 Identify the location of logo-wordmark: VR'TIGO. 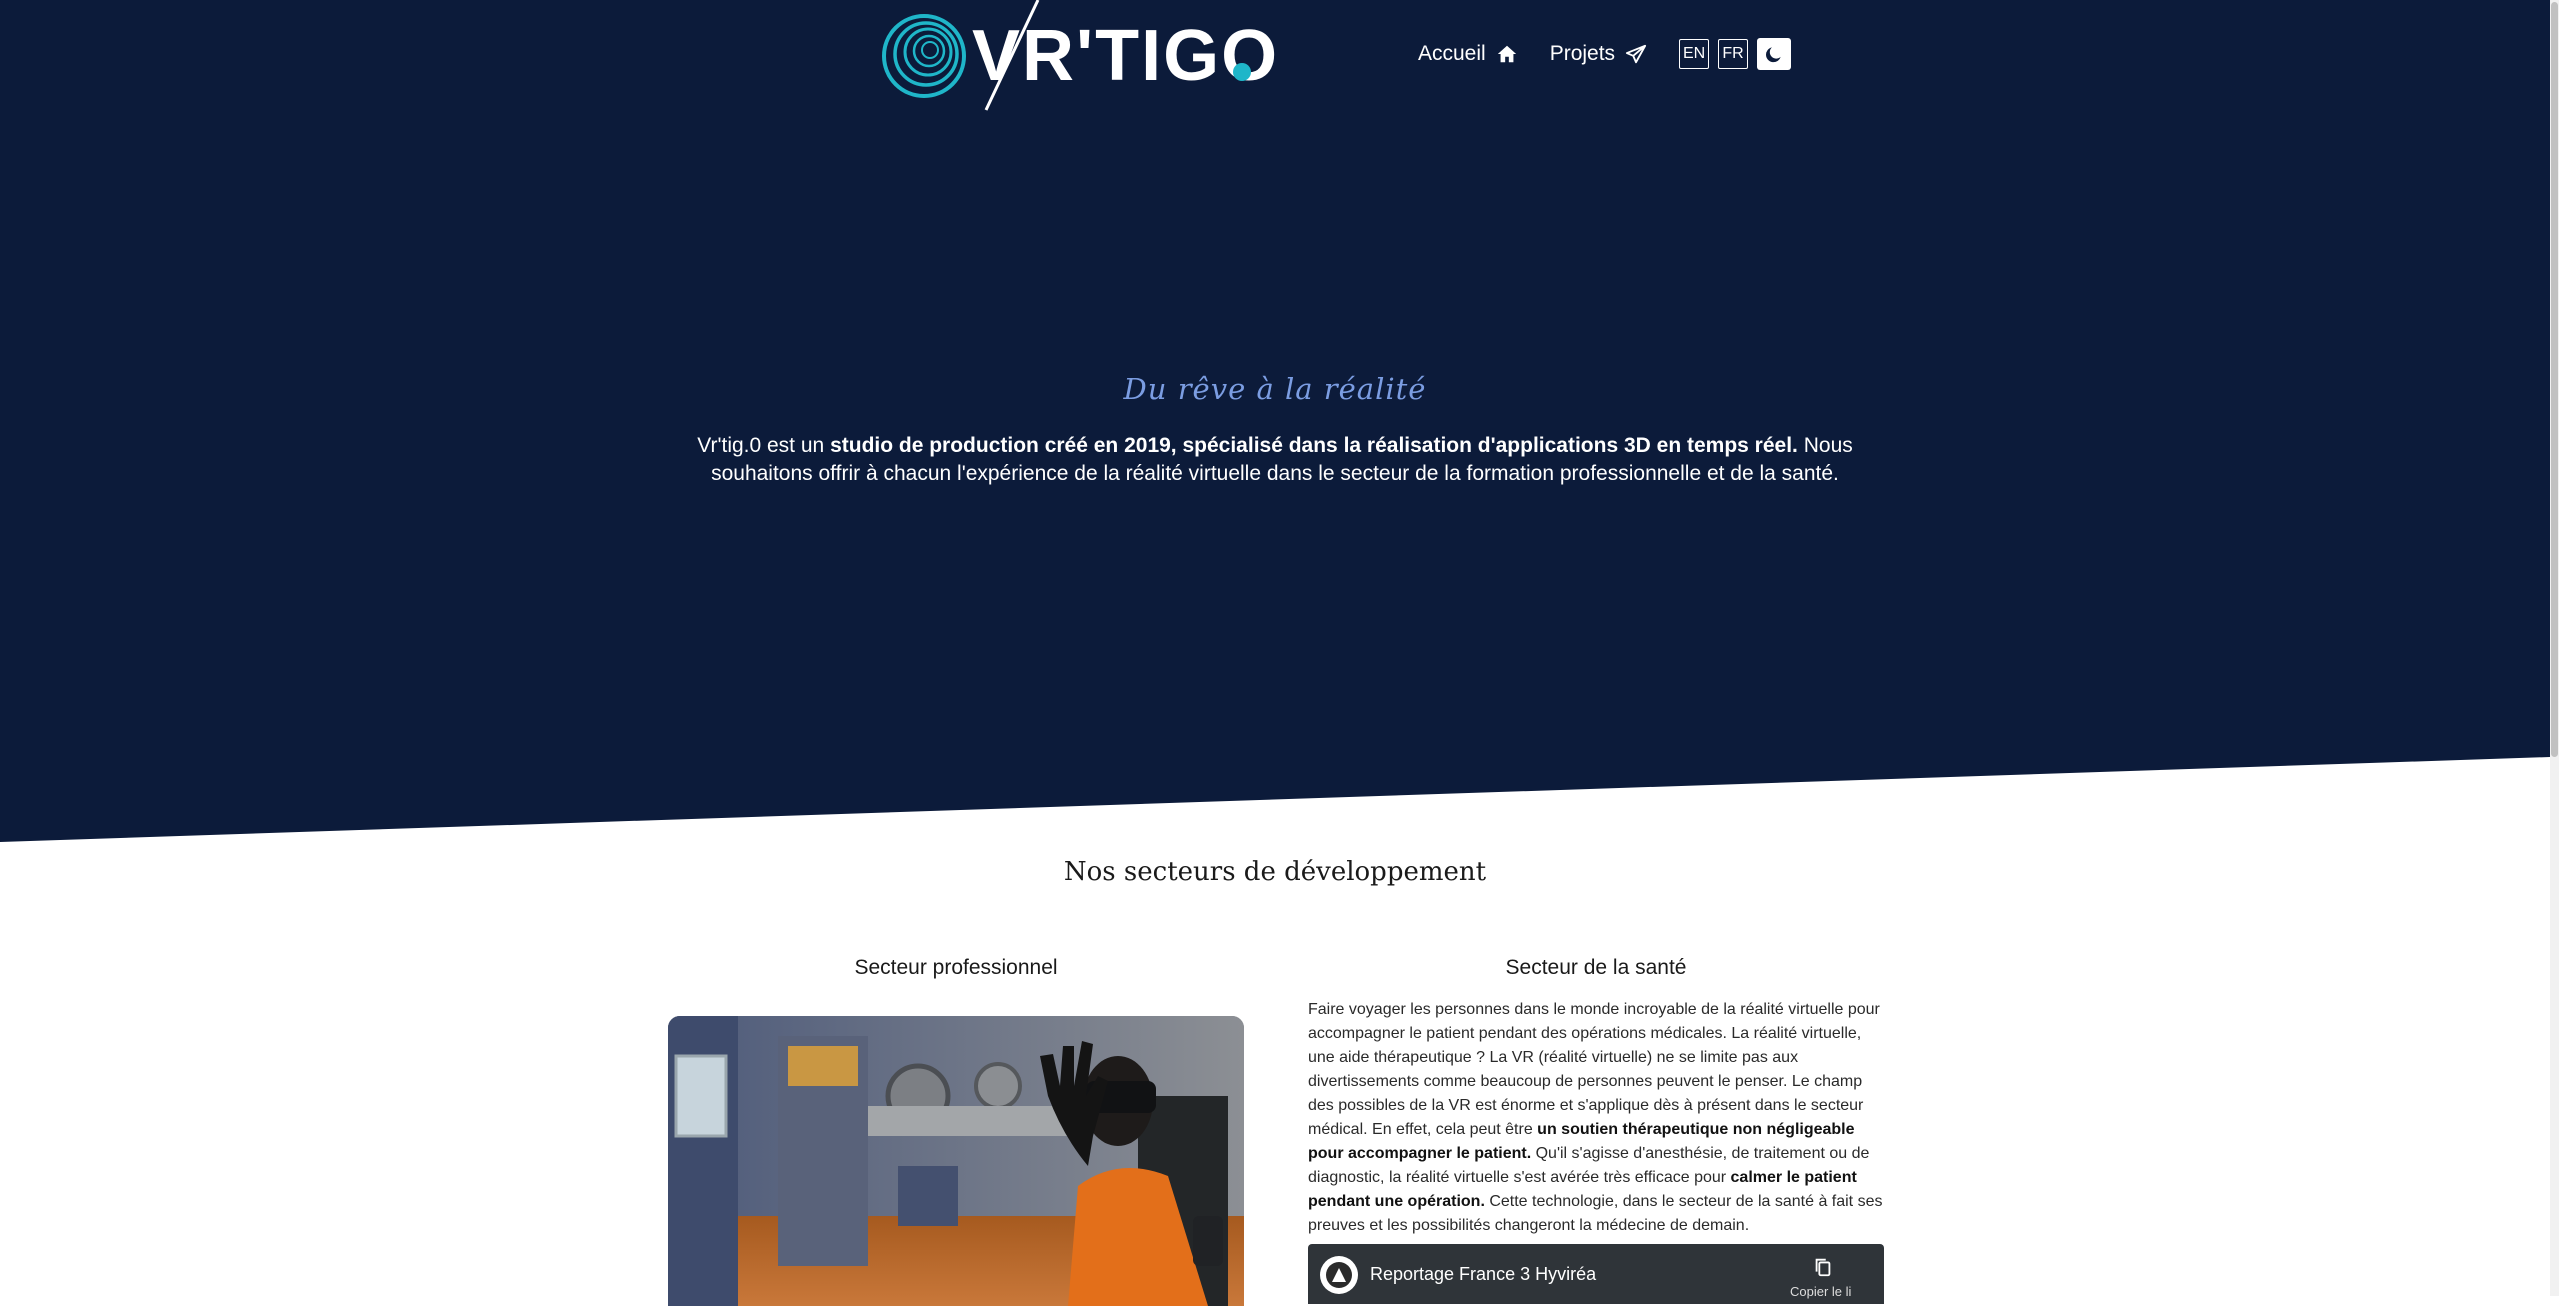
(1125, 56).